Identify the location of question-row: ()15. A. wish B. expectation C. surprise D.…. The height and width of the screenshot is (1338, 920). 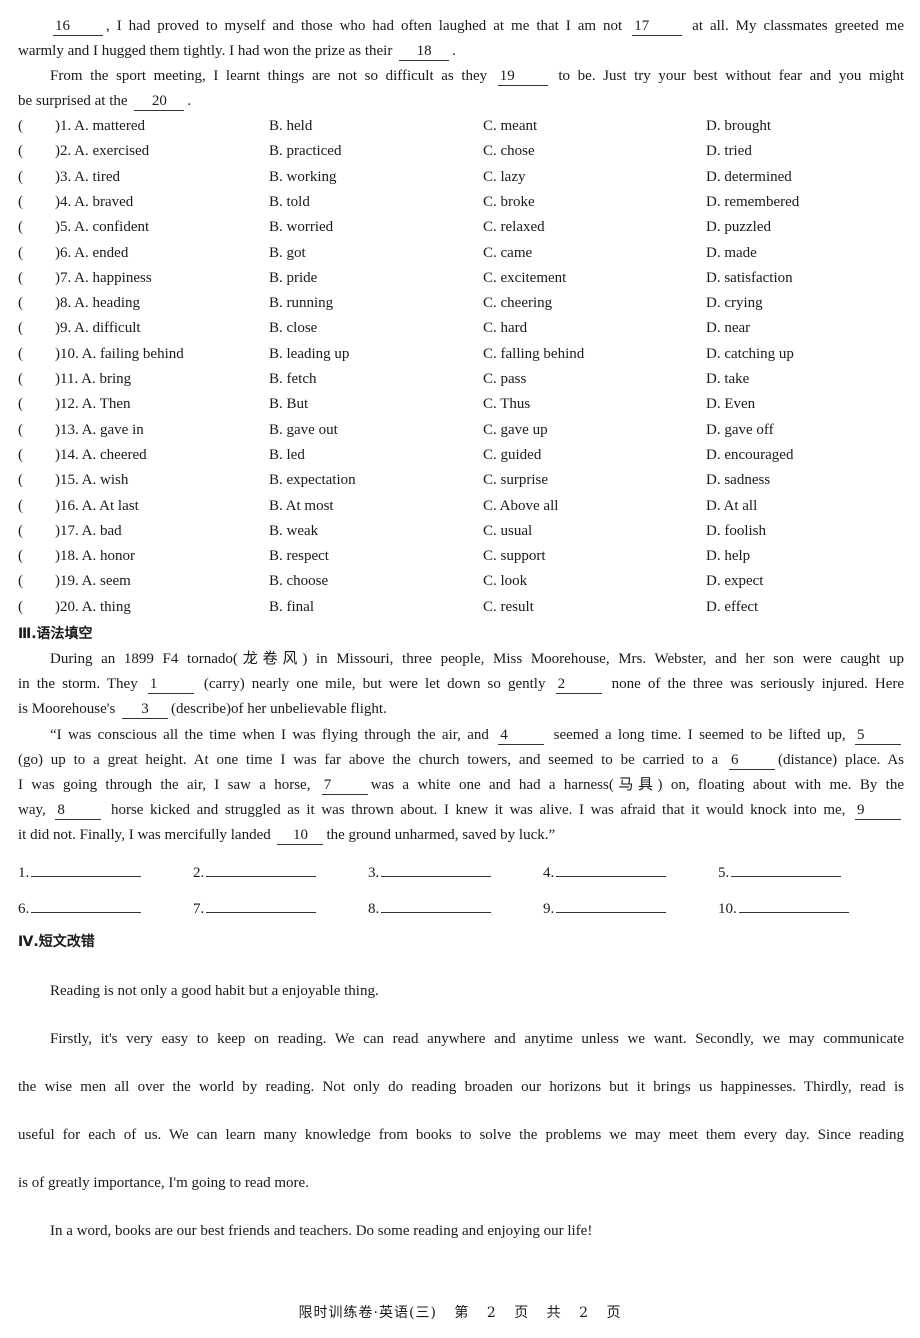
(463, 480).